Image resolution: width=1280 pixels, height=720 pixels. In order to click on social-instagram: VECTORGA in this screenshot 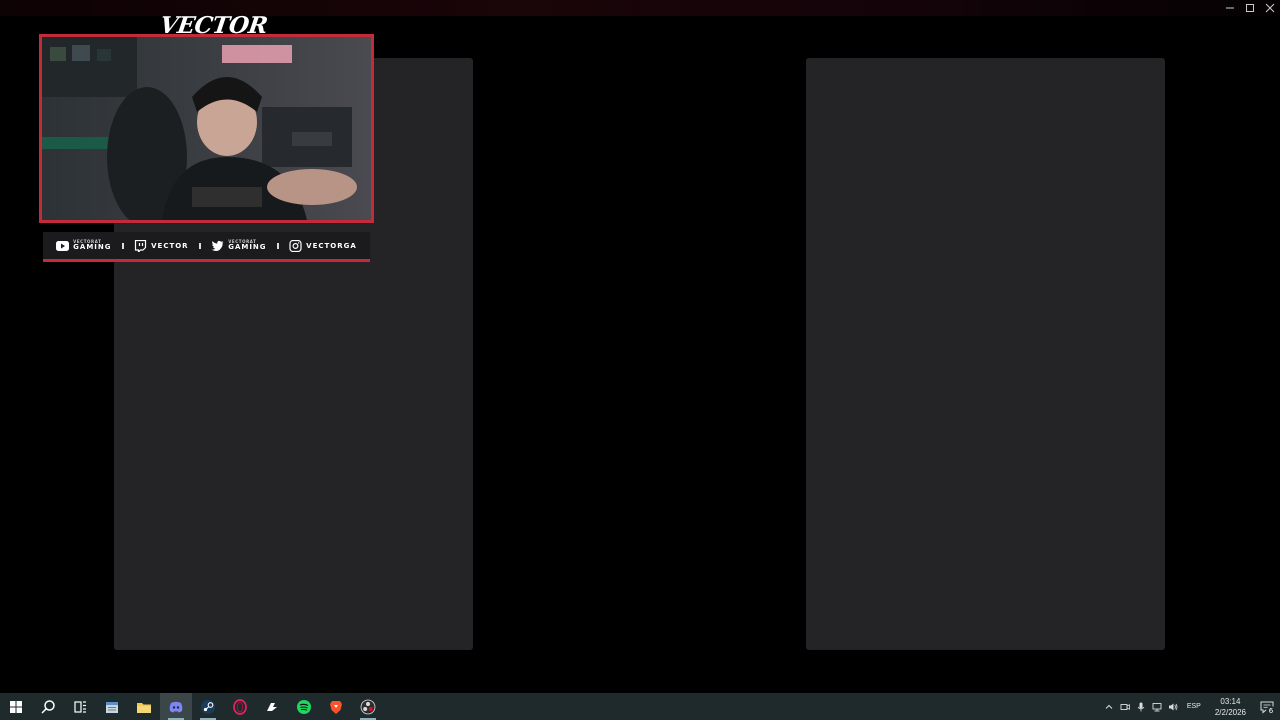, I will do `click(323, 245)`.